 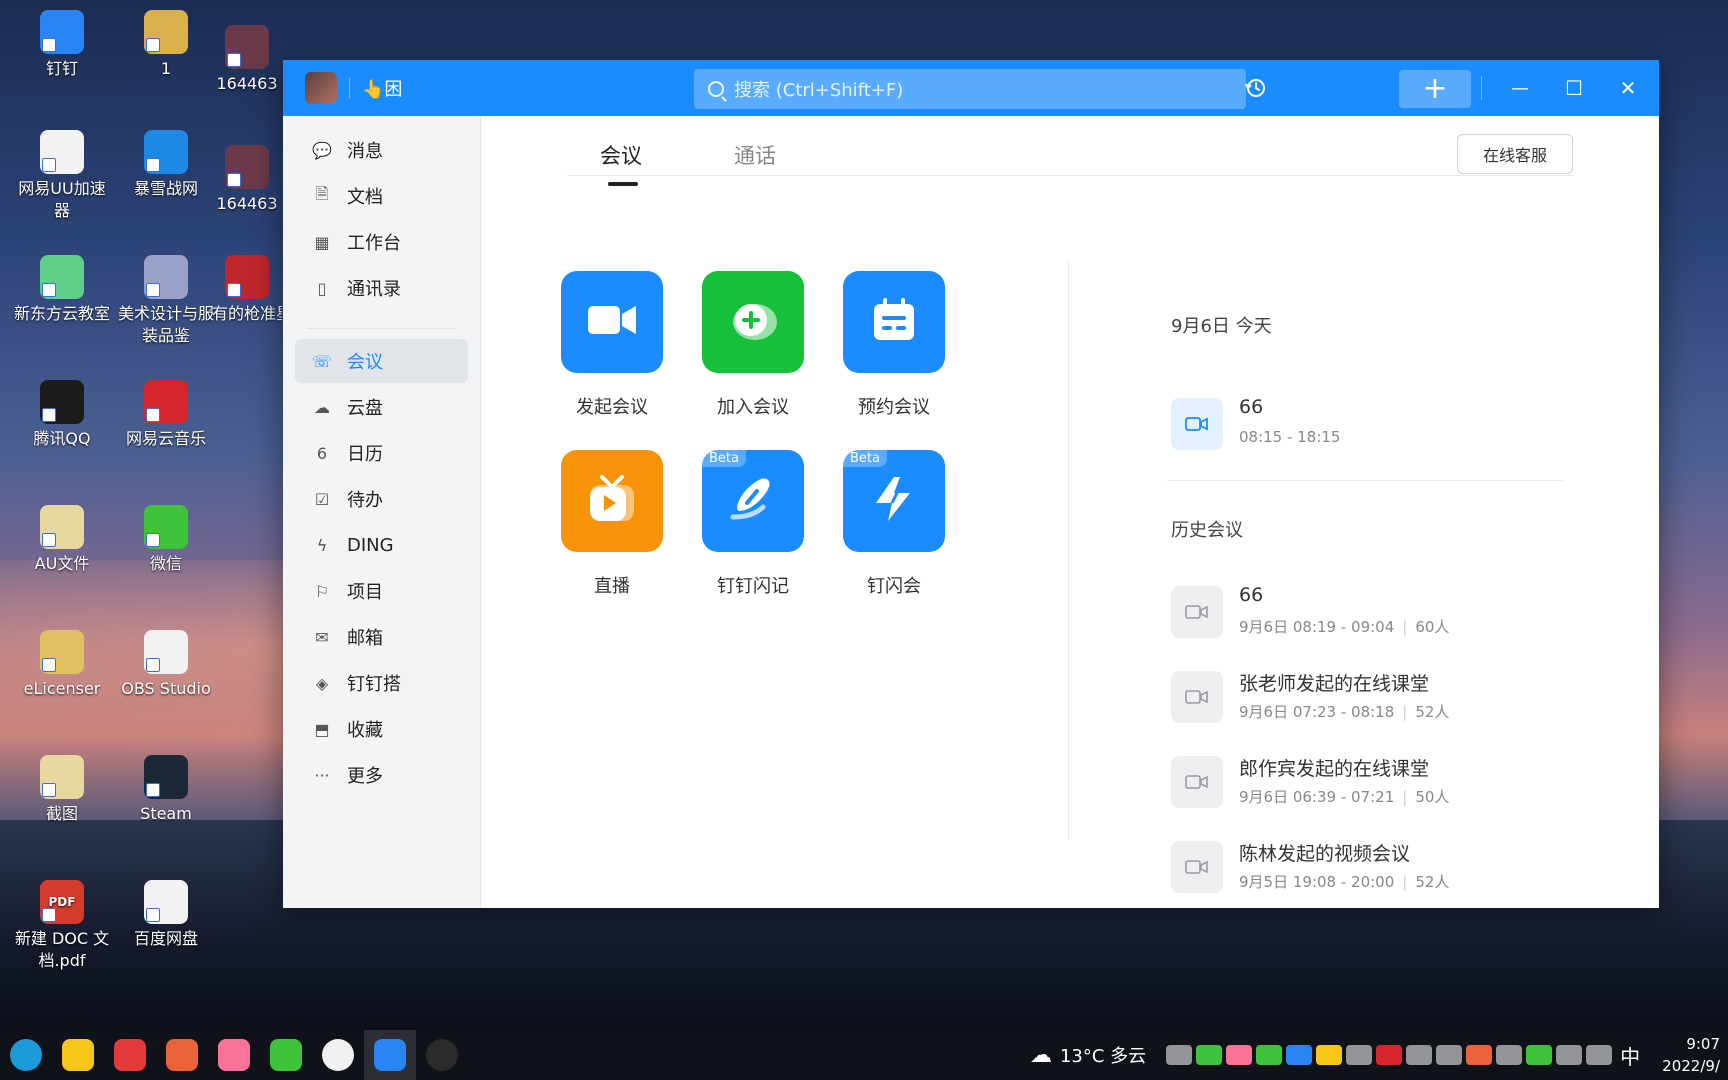 What do you see at coordinates (1371, 424) in the screenshot?
I see `today-meeting: 66 08:15 - 18:15` at bounding box center [1371, 424].